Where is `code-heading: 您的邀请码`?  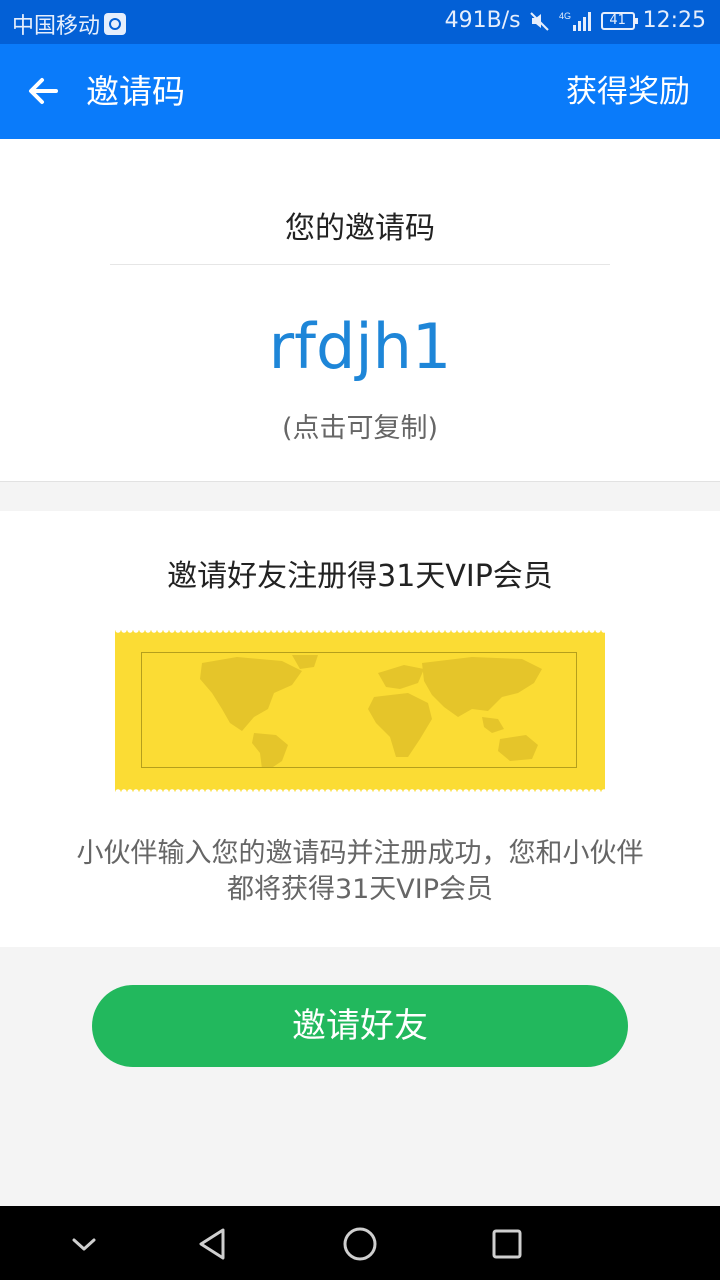
code-heading: 您的邀请码 is located at coordinates (360, 228).